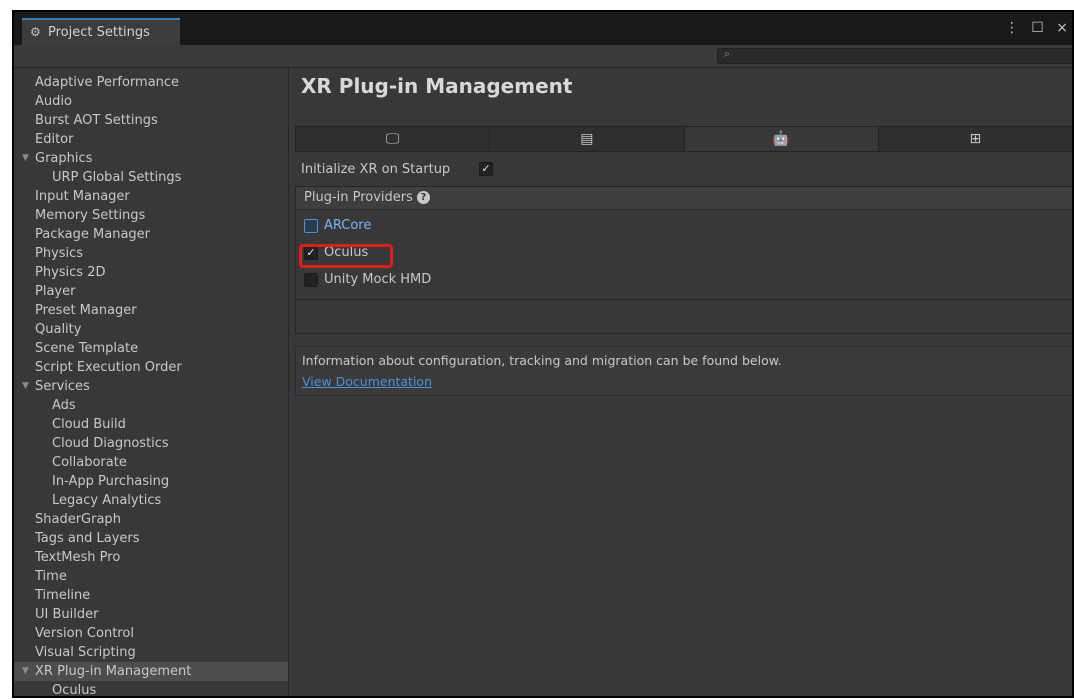 The image size is (1074, 700). Describe the element at coordinates (59, 253) in the screenshot. I see `sidebar-item-label: Physics` at that location.